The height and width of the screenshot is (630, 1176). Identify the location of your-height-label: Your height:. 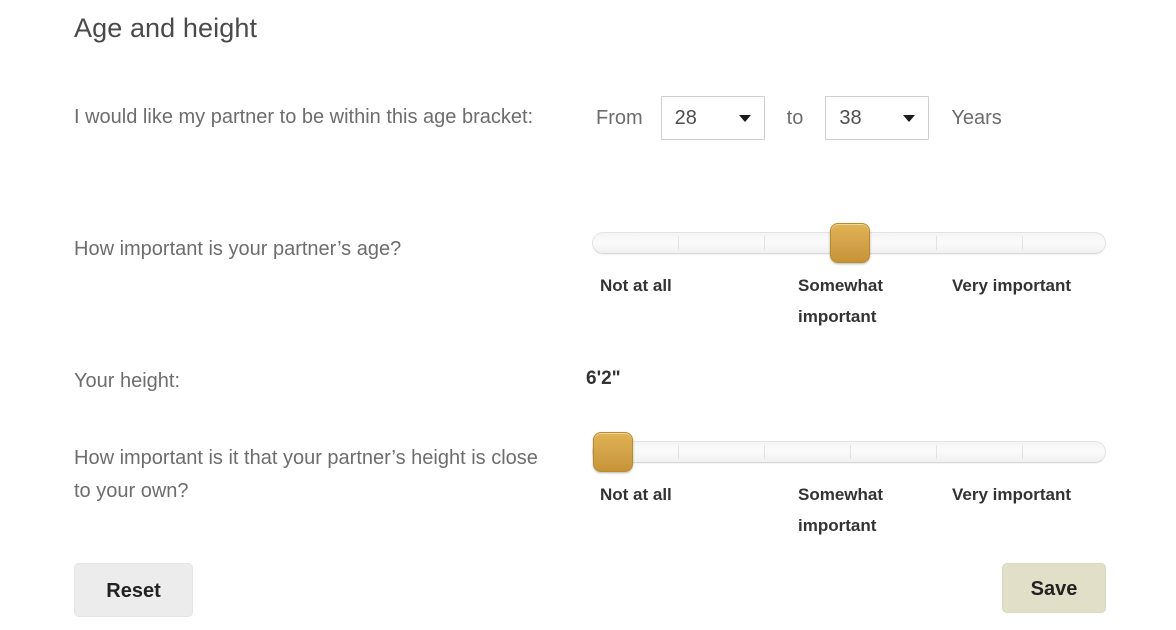
(127, 381).